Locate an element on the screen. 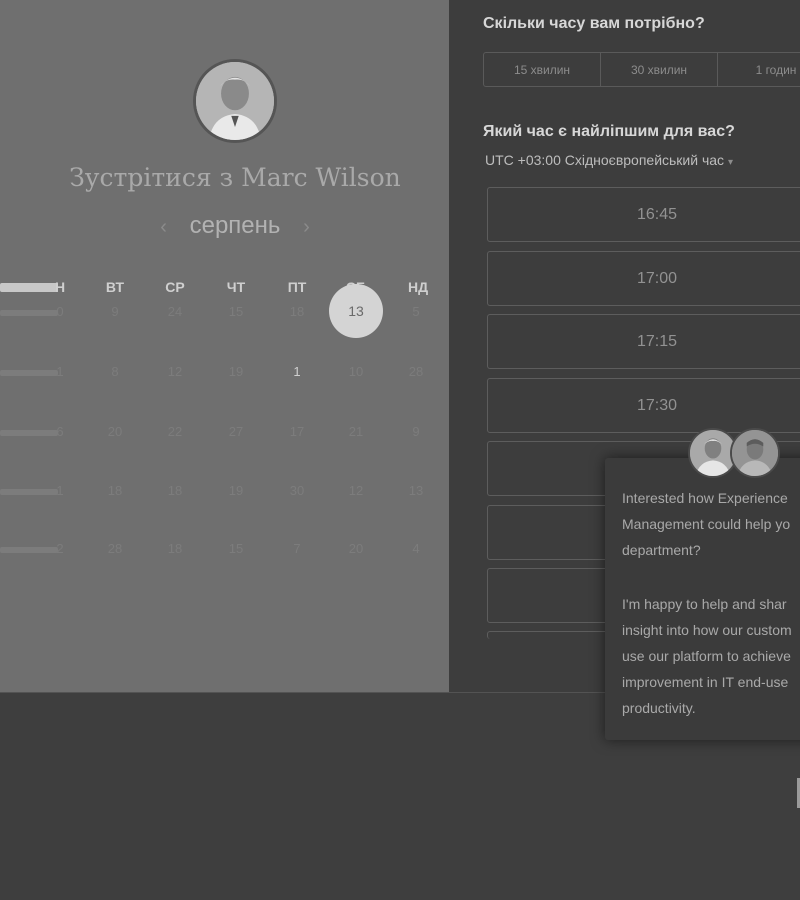 The image size is (800, 900). weekday-sun: НД is located at coordinates (418, 287).